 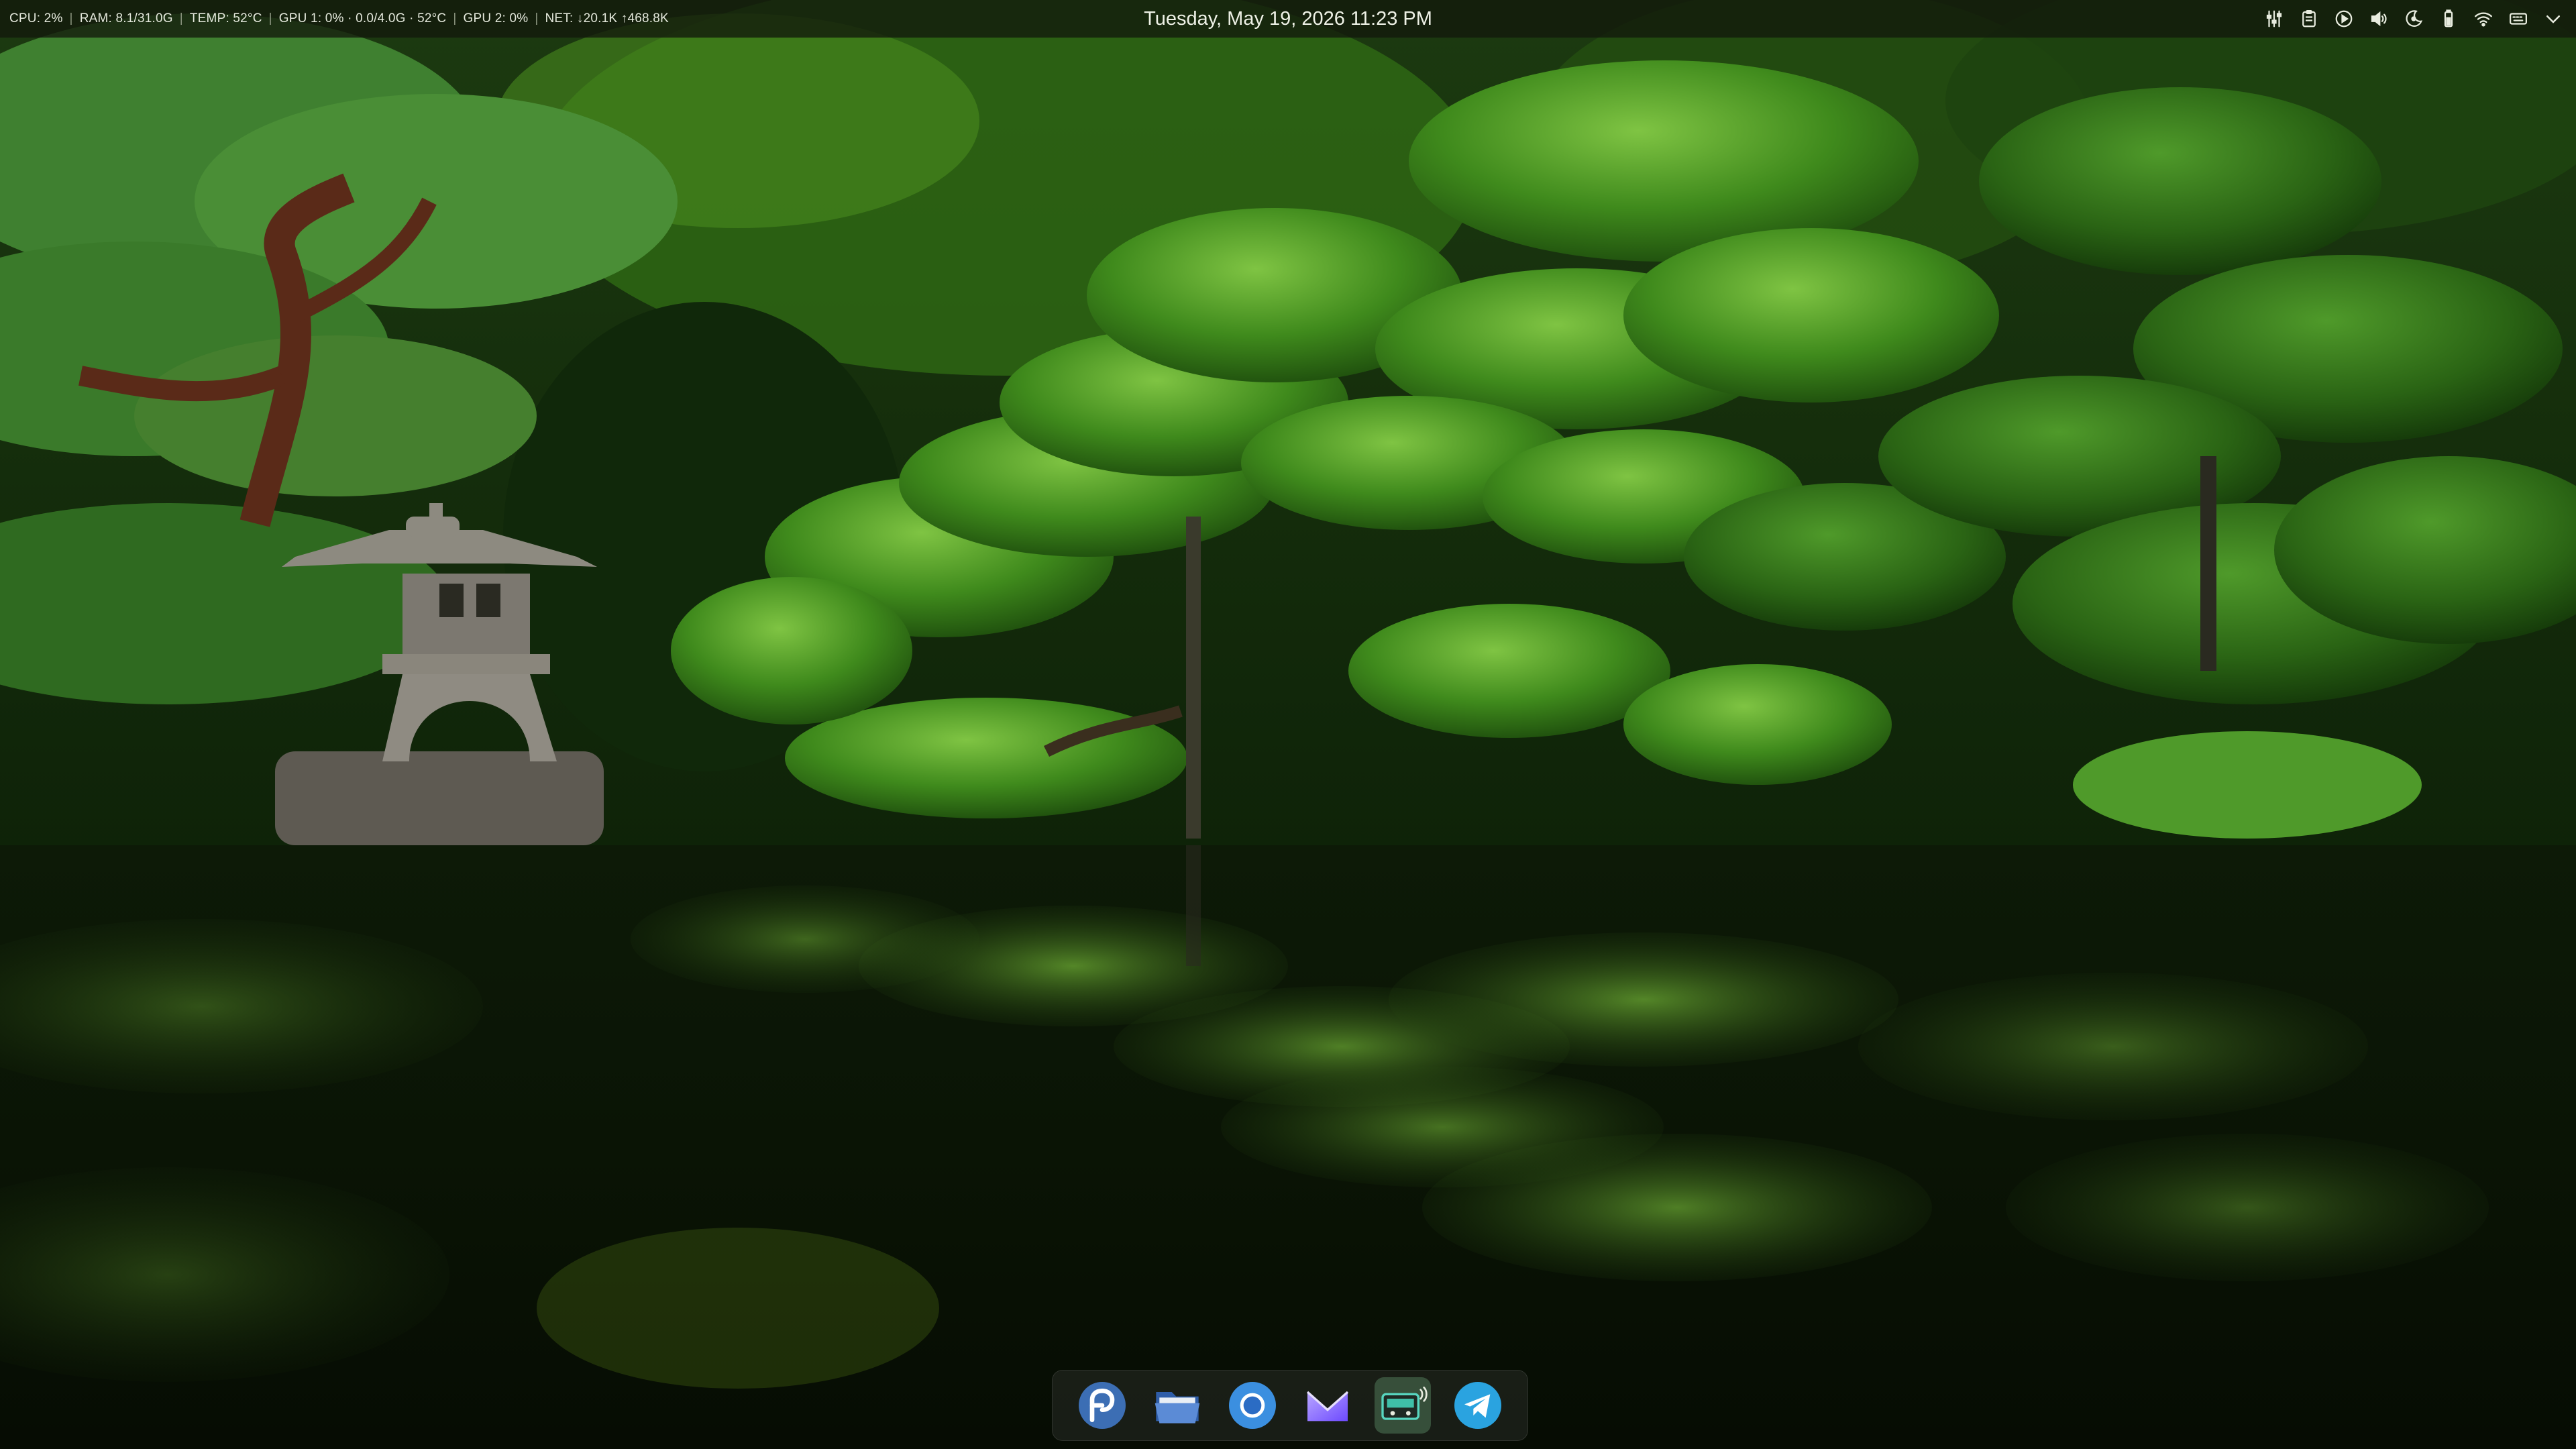 I want to click on temperature: TEMP: 52°C, so click(x=225, y=18).